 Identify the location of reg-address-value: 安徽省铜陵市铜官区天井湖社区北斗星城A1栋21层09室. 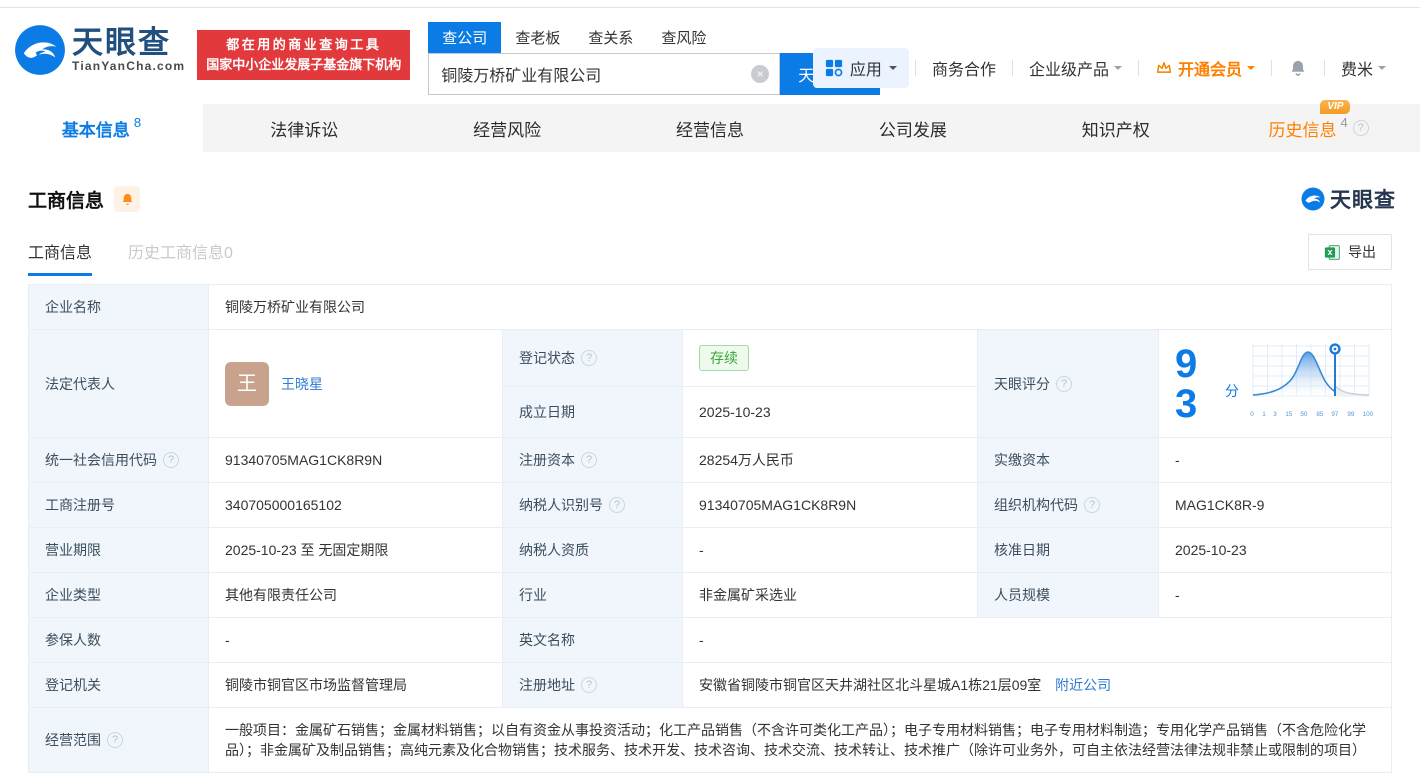
(870, 685).